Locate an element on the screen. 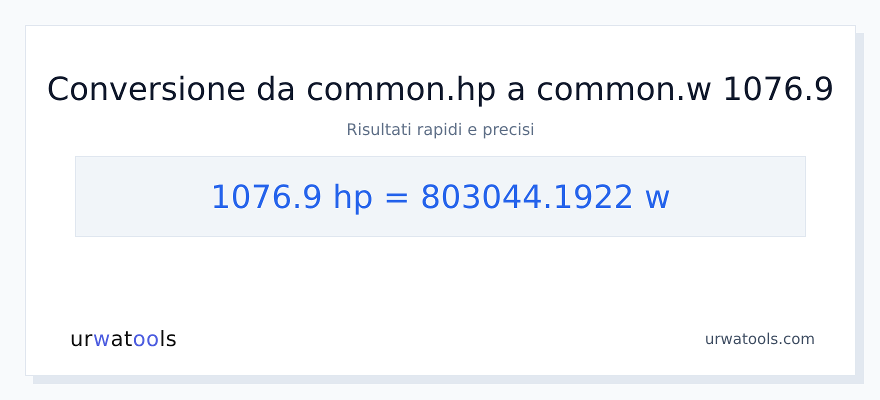  logo: urwatools is located at coordinates (124, 339).